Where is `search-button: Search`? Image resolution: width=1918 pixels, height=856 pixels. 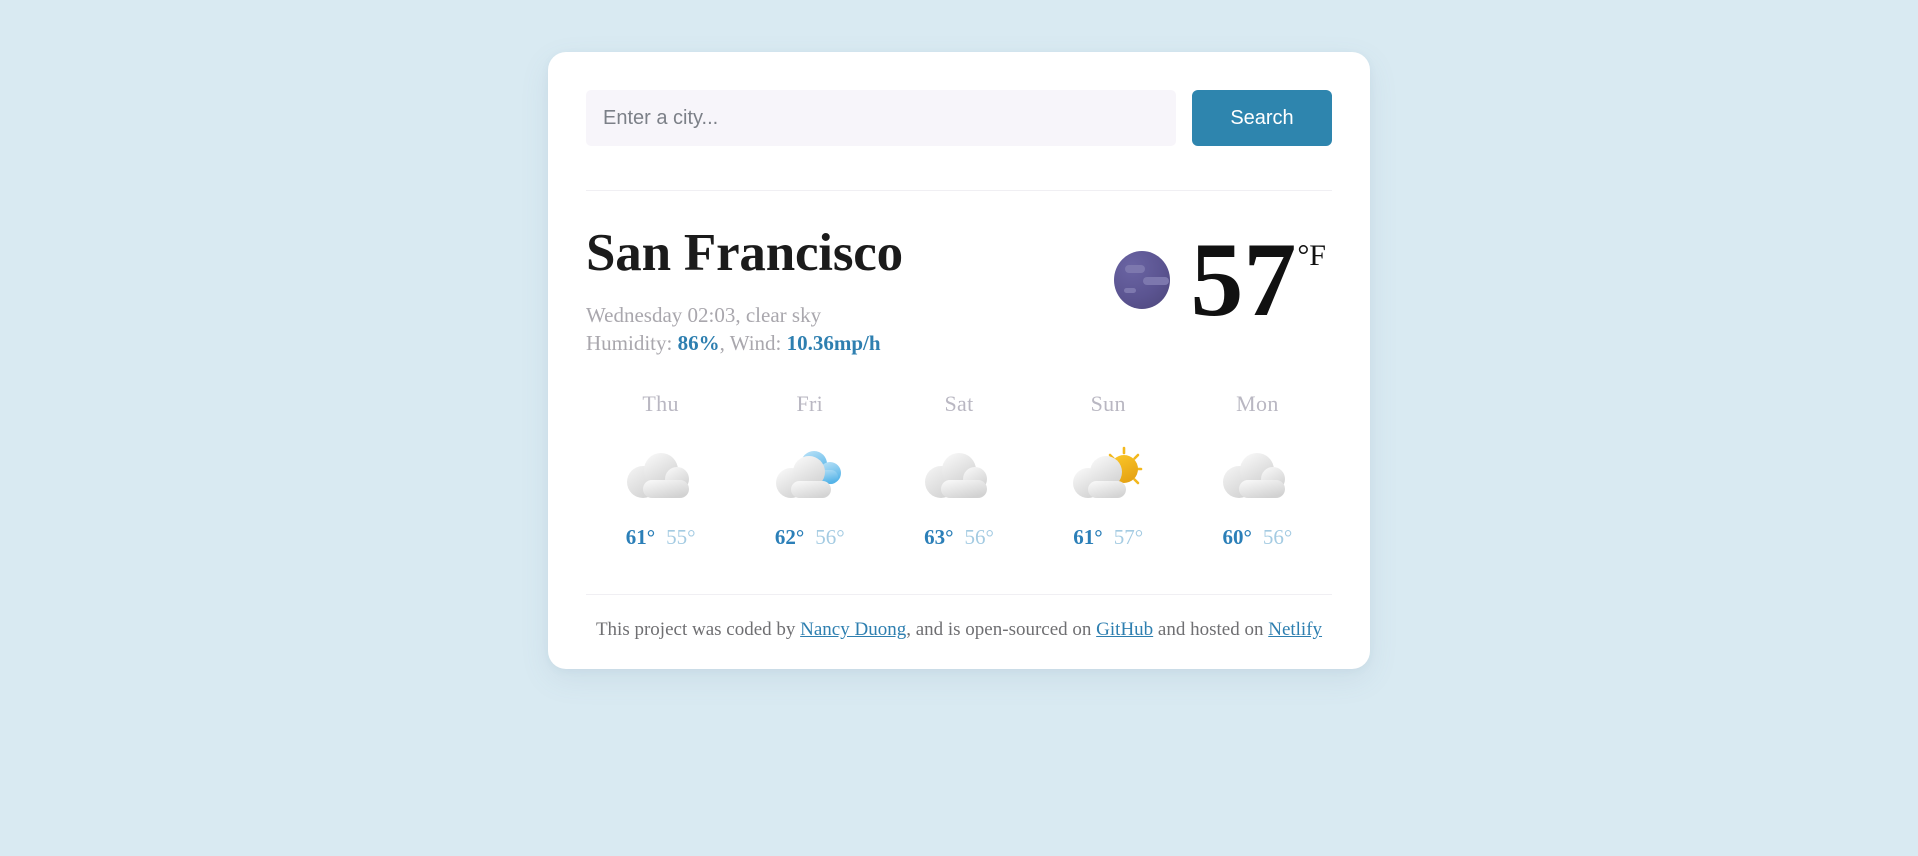 search-button: Search is located at coordinates (1262, 118).